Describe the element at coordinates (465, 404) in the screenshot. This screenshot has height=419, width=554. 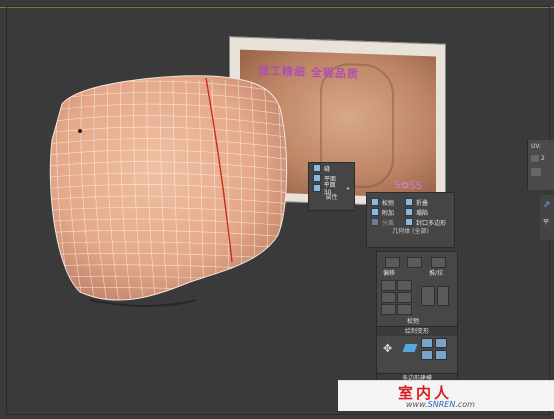
I see `watermark-url-suffix: .com` at that location.